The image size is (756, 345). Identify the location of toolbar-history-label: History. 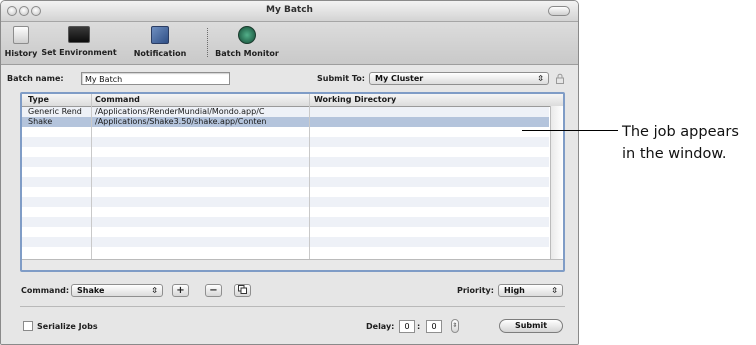
(21, 53).